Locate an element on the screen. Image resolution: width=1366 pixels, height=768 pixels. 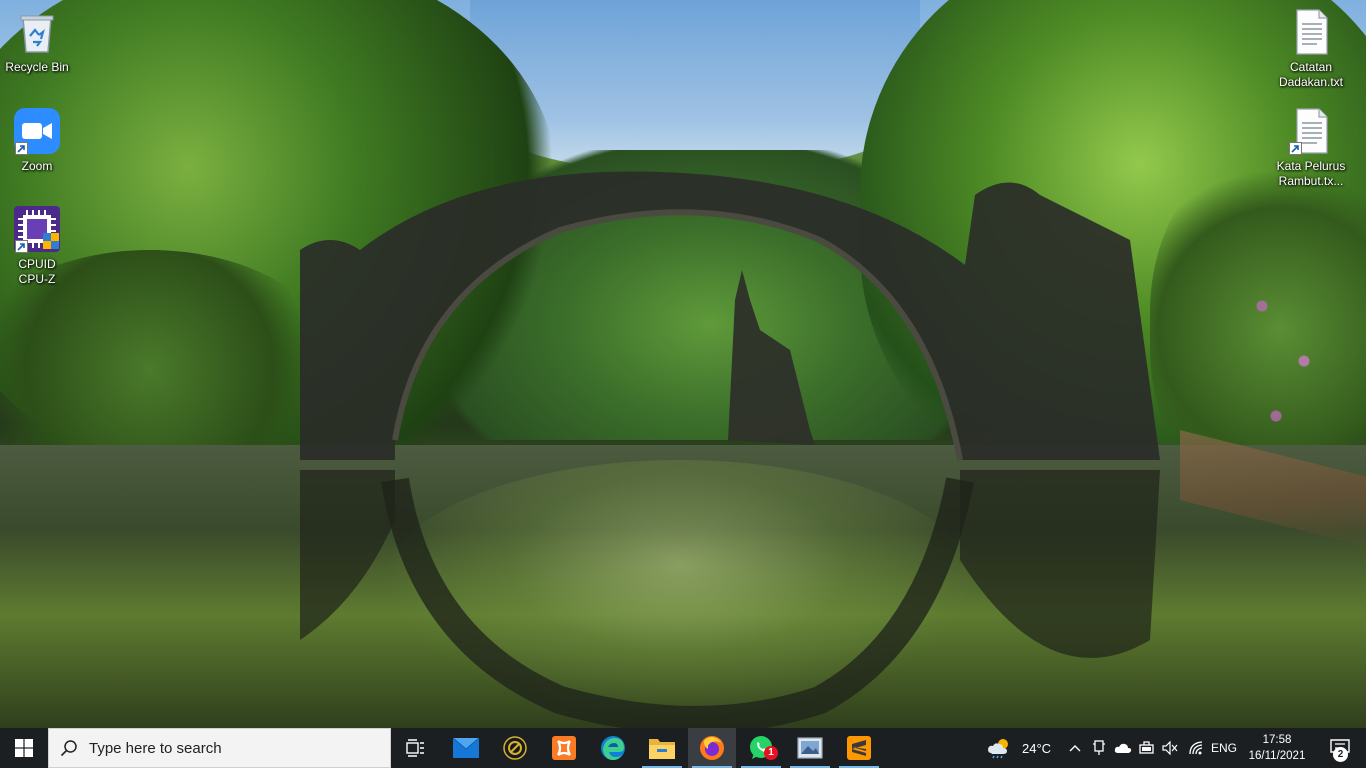
desktop-icon-label: Recycle Bin is located at coordinates (37, 67).